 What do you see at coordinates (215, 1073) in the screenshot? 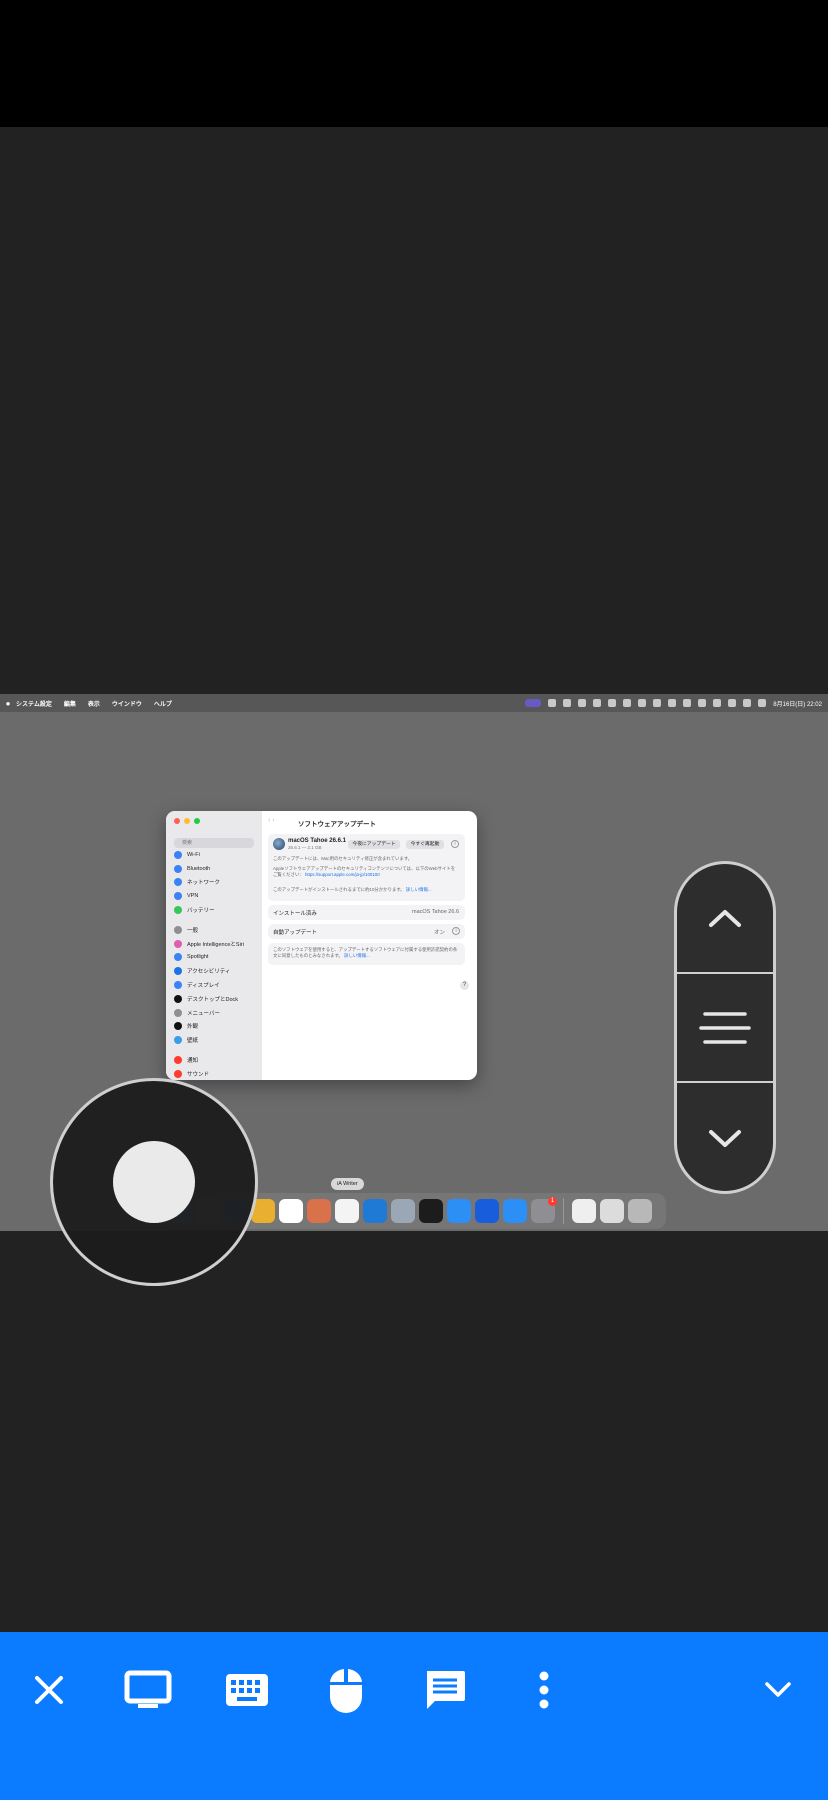
I see `sidebar-item: サウンド` at bounding box center [215, 1073].